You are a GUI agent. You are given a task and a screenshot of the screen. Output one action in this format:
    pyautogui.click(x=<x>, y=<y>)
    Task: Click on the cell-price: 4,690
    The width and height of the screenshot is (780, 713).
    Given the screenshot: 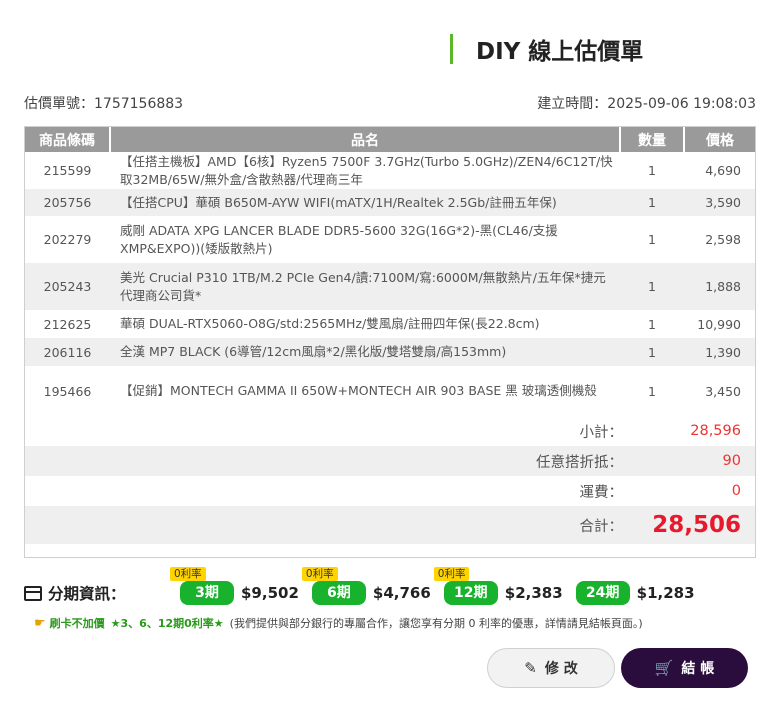 What is the action you would take?
    pyautogui.click(x=723, y=170)
    